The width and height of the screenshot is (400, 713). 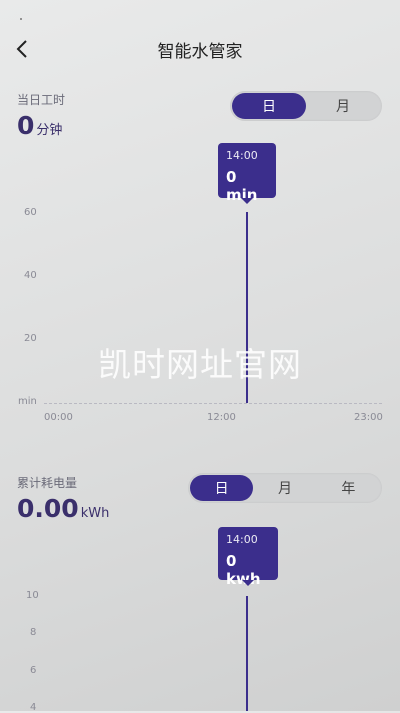 What do you see at coordinates (30, 275) in the screenshot?
I see `y-tick-40: 40` at bounding box center [30, 275].